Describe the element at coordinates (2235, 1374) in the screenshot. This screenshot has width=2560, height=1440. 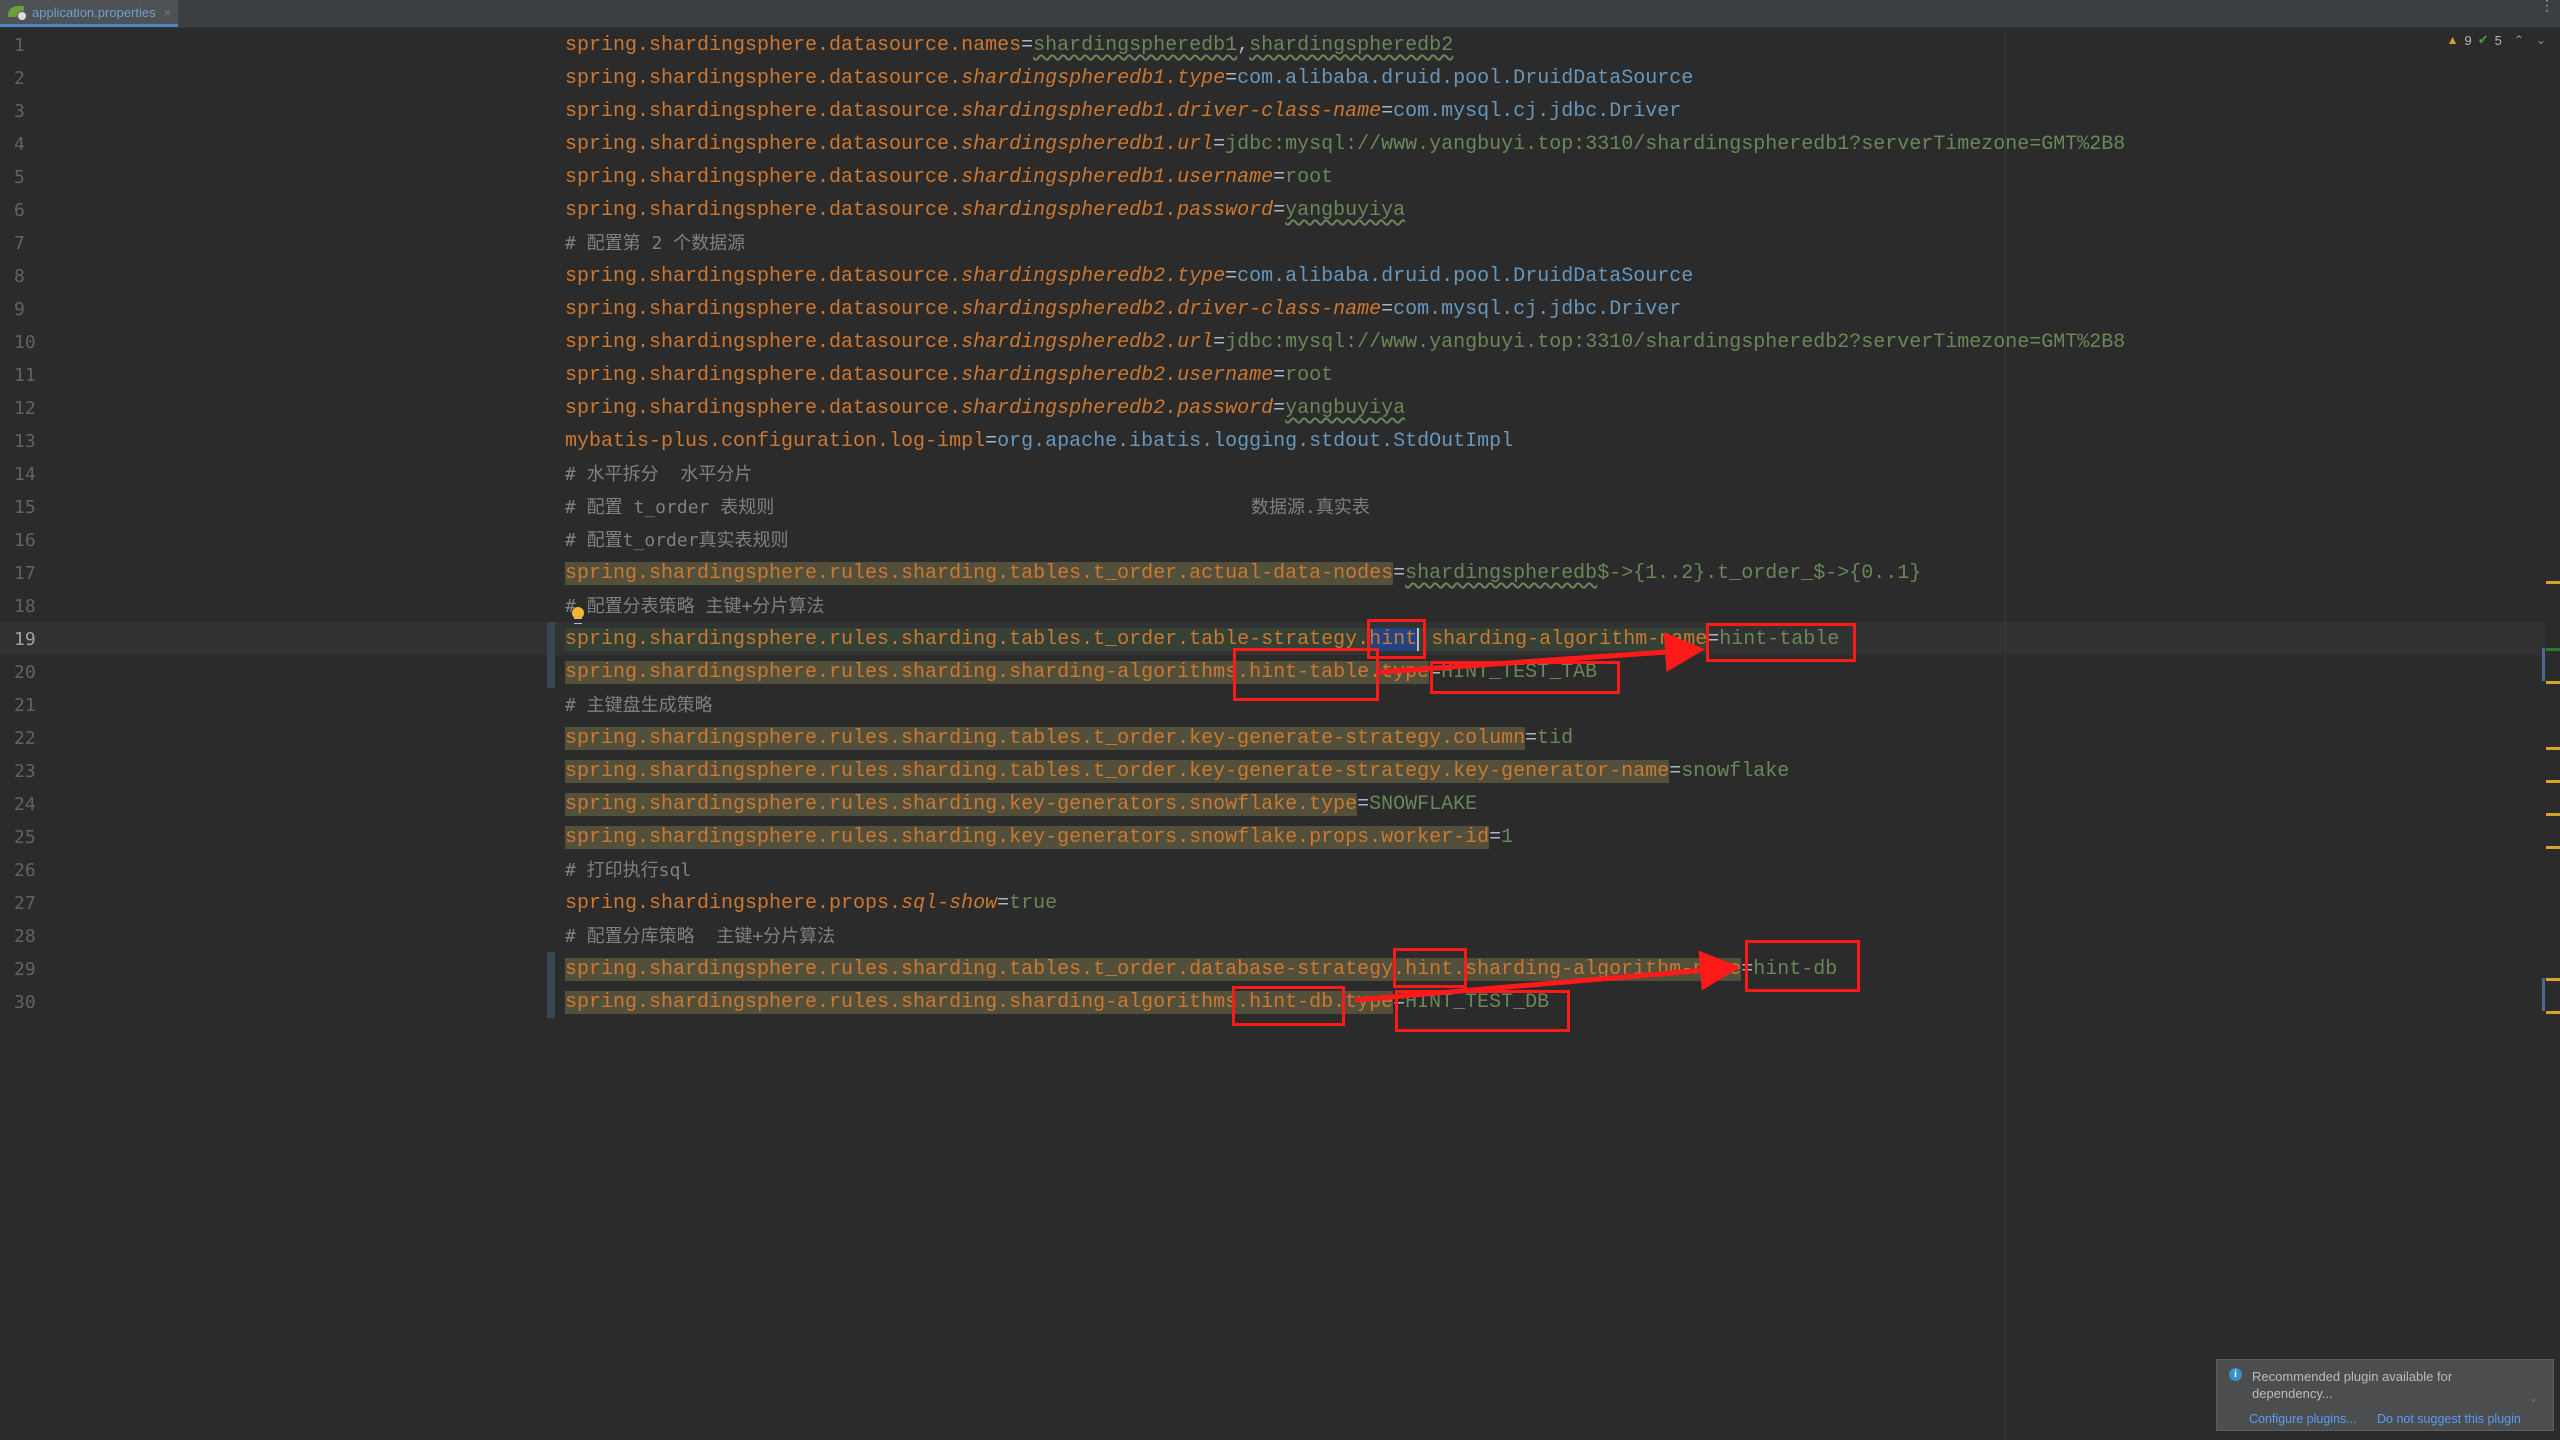
I see `info-icon: i` at that location.